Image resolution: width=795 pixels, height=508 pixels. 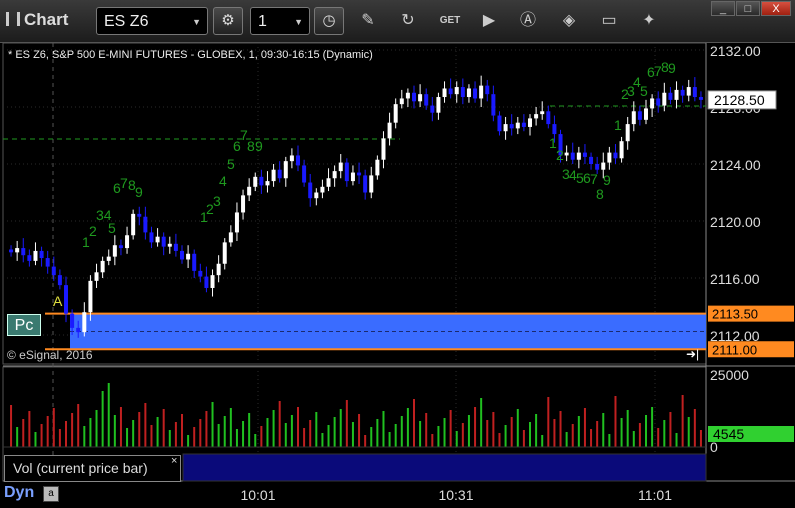 I want to click on dynamic-label: Dyn, so click(x=19, y=493).